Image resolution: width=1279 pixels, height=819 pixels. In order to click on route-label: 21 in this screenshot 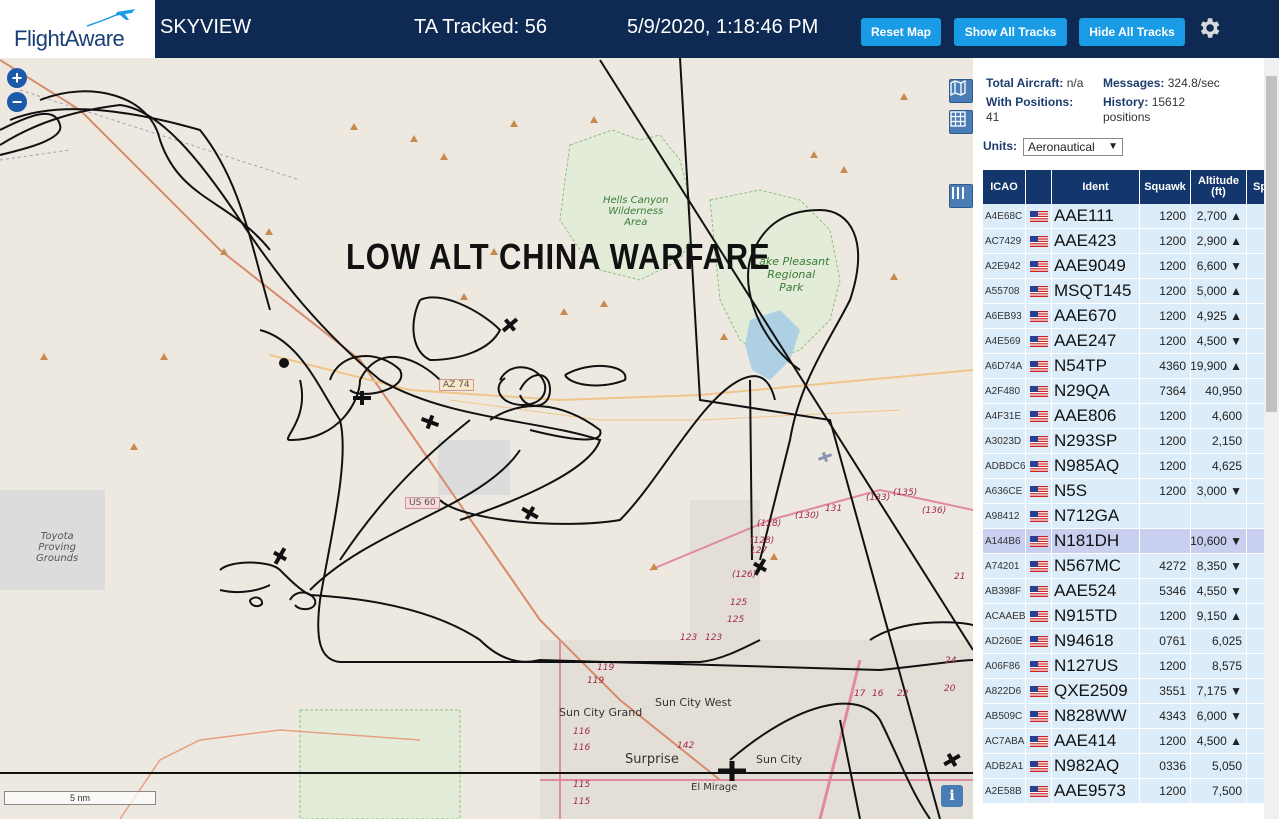, I will do `click(960, 577)`.